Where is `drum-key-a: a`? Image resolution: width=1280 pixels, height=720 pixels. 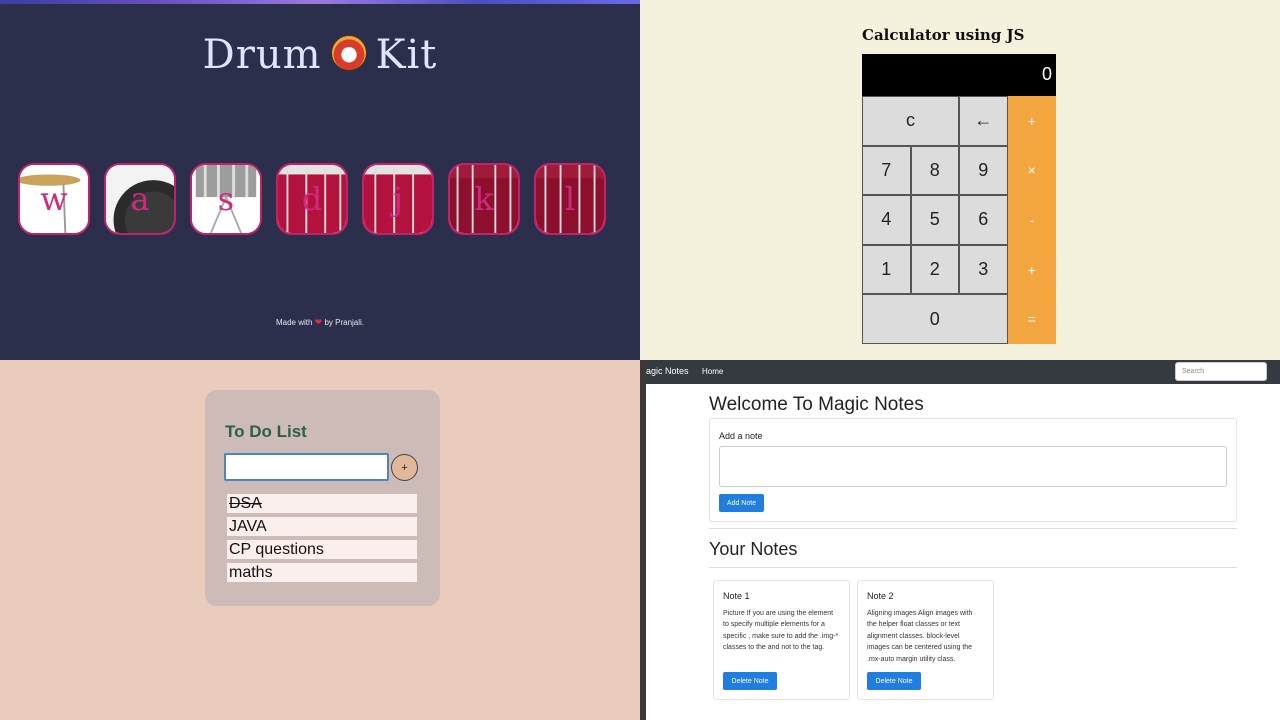 drum-key-a: a is located at coordinates (140, 199).